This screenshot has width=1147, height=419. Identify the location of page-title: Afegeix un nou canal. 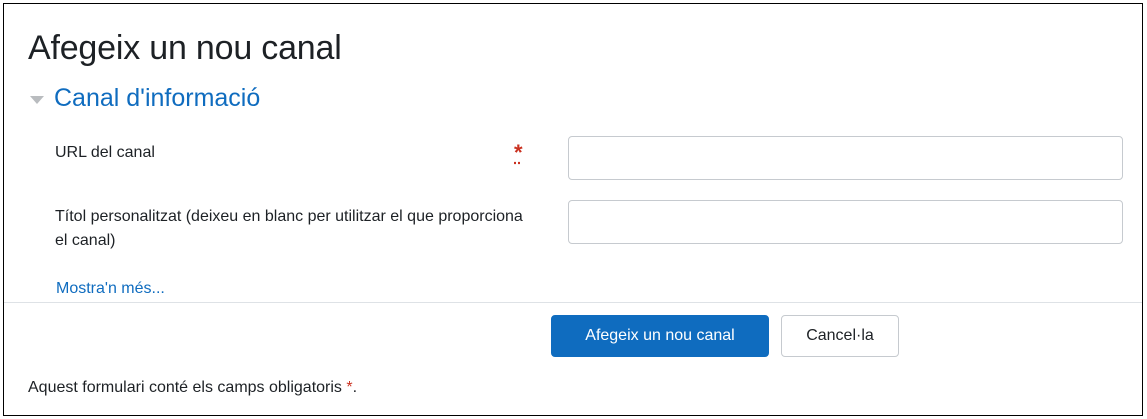
(185, 48).